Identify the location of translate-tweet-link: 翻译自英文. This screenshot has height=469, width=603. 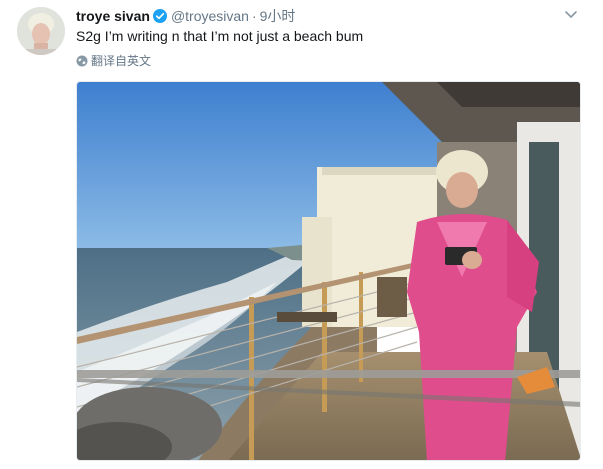
(113, 60).